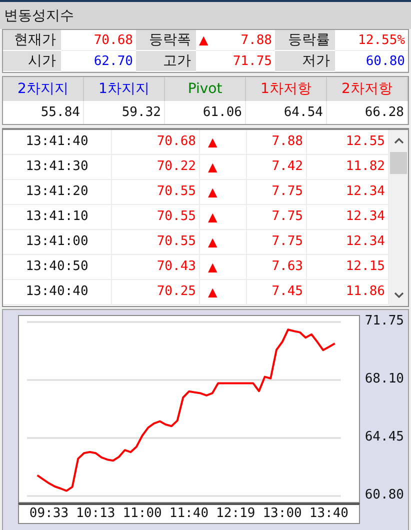 Image resolution: width=411 pixels, height=530 pixels. I want to click on time-cell: 13:41:10, so click(57, 217).